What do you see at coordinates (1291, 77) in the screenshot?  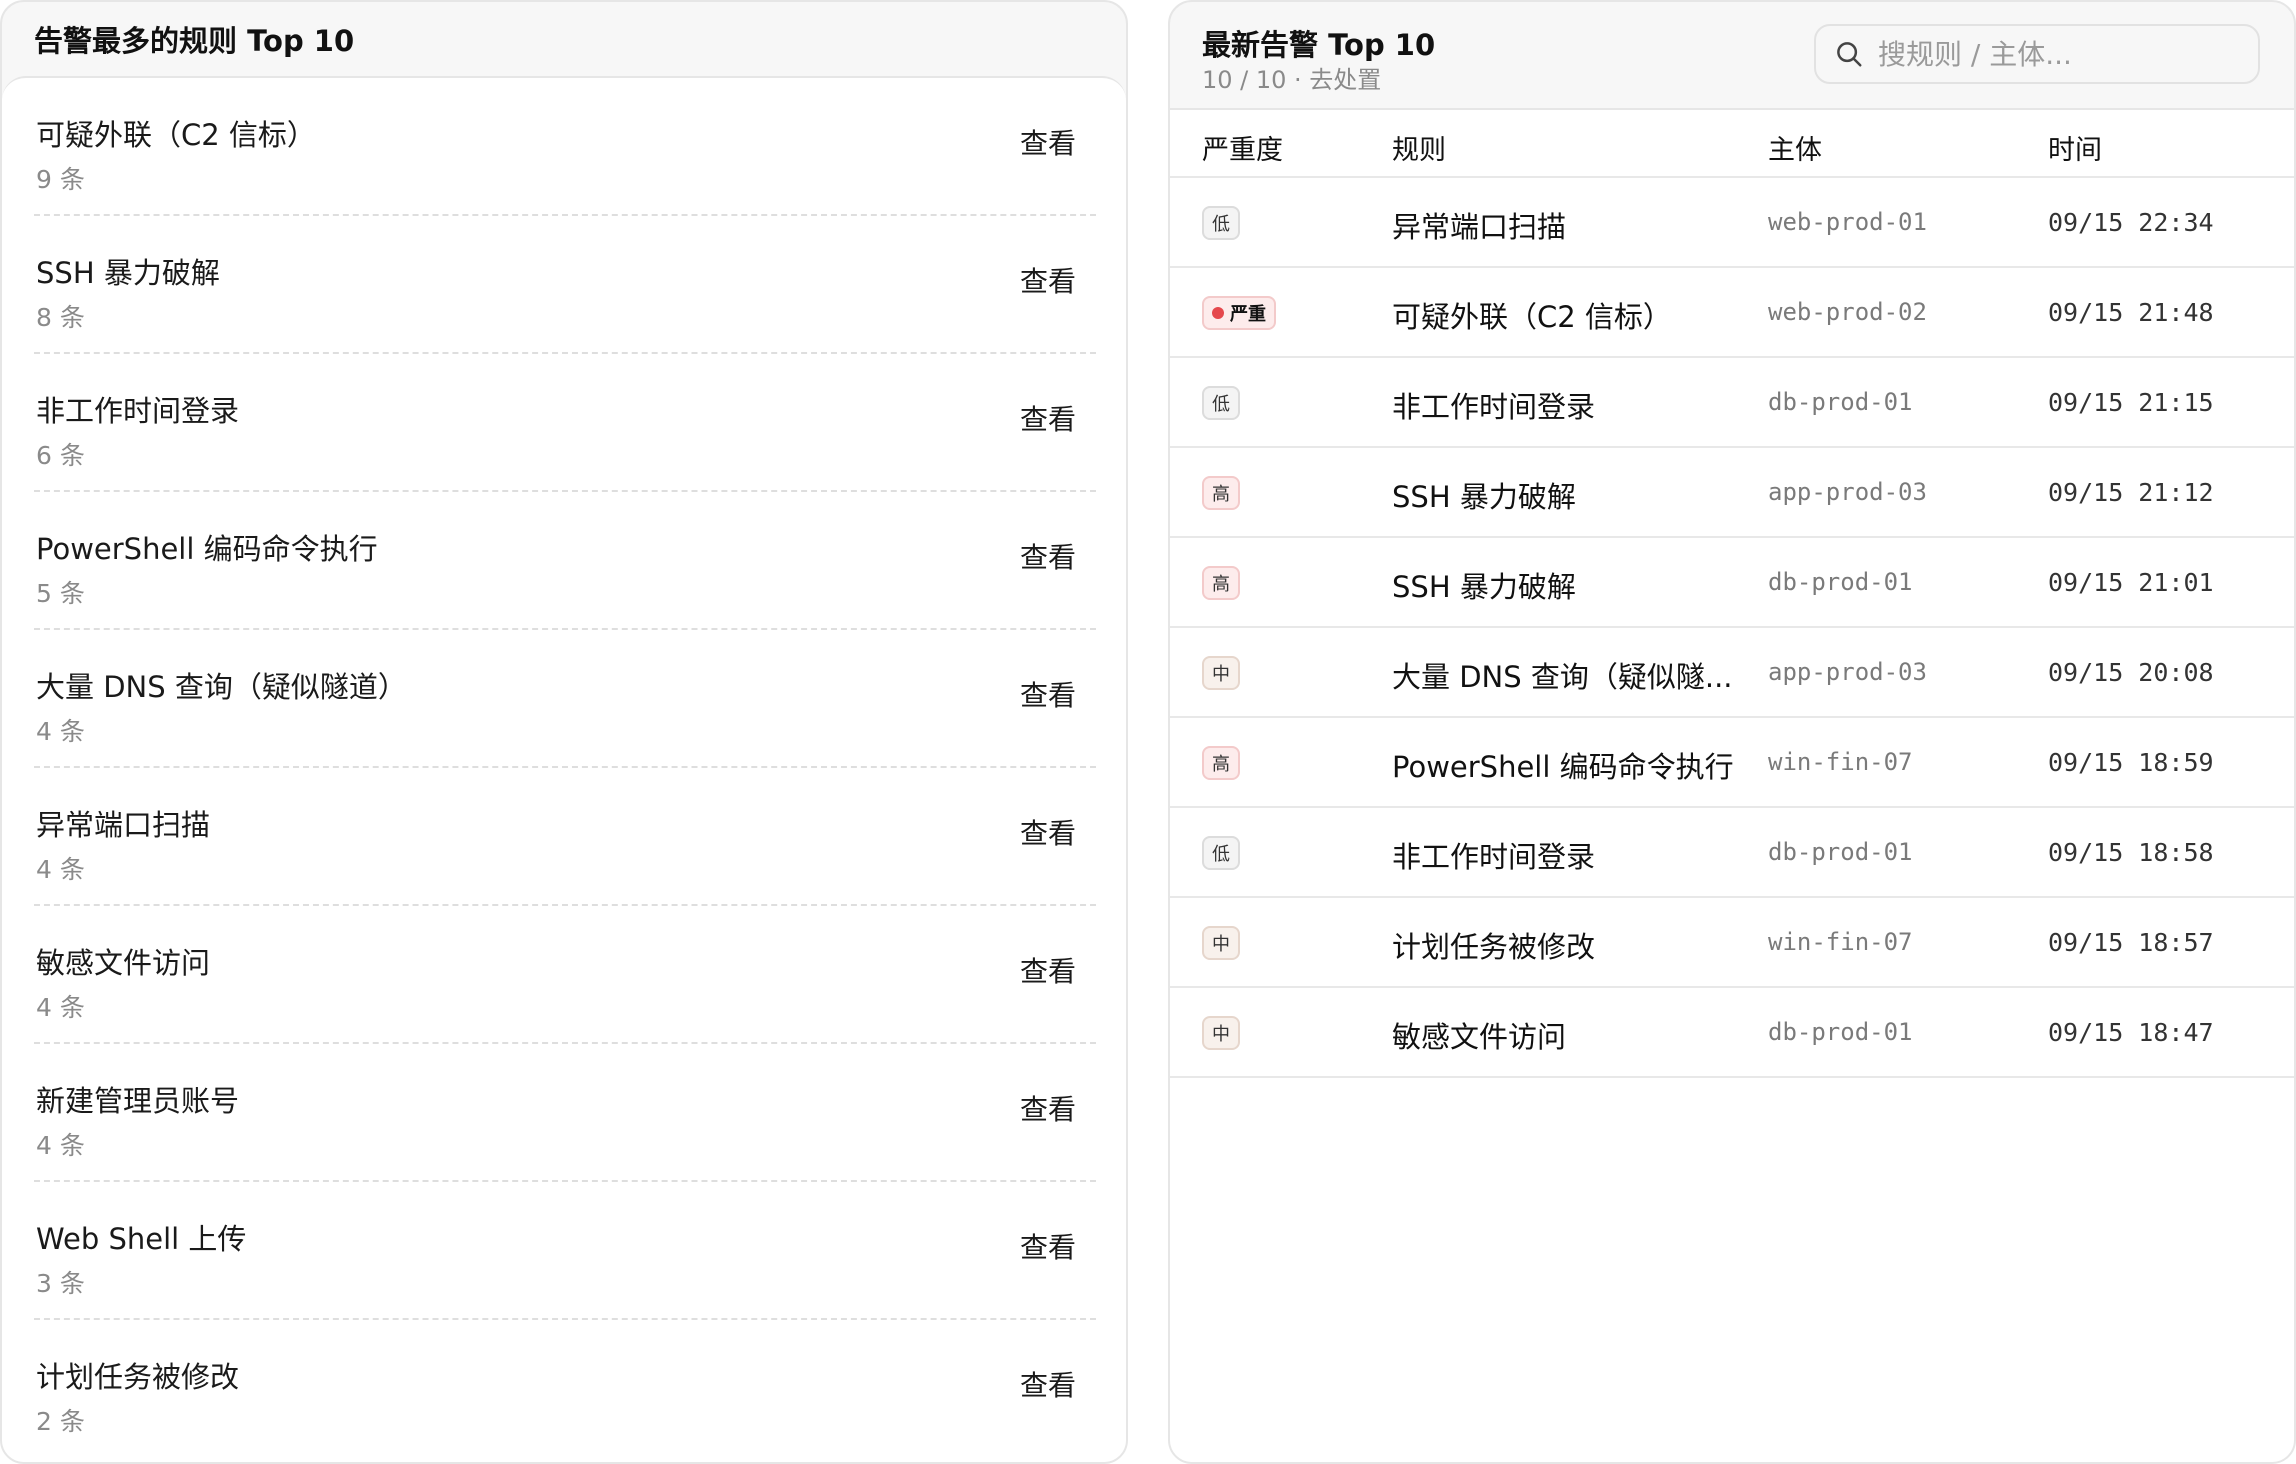 I see `latest-alerts-subtitle: 10 / 10 · 去处置` at bounding box center [1291, 77].